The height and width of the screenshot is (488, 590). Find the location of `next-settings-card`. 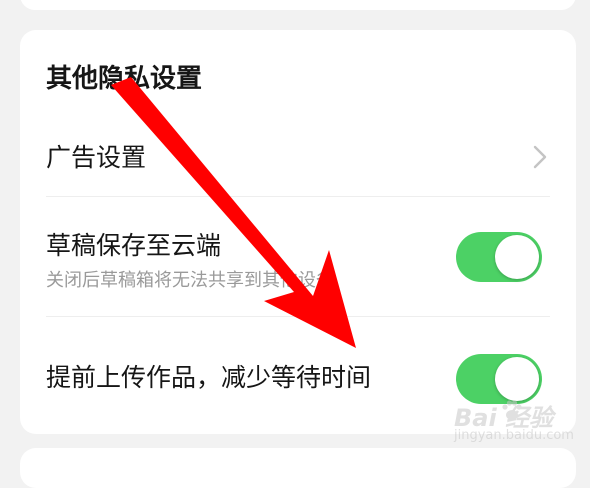

next-settings-card is located at coordinates (298, 468).